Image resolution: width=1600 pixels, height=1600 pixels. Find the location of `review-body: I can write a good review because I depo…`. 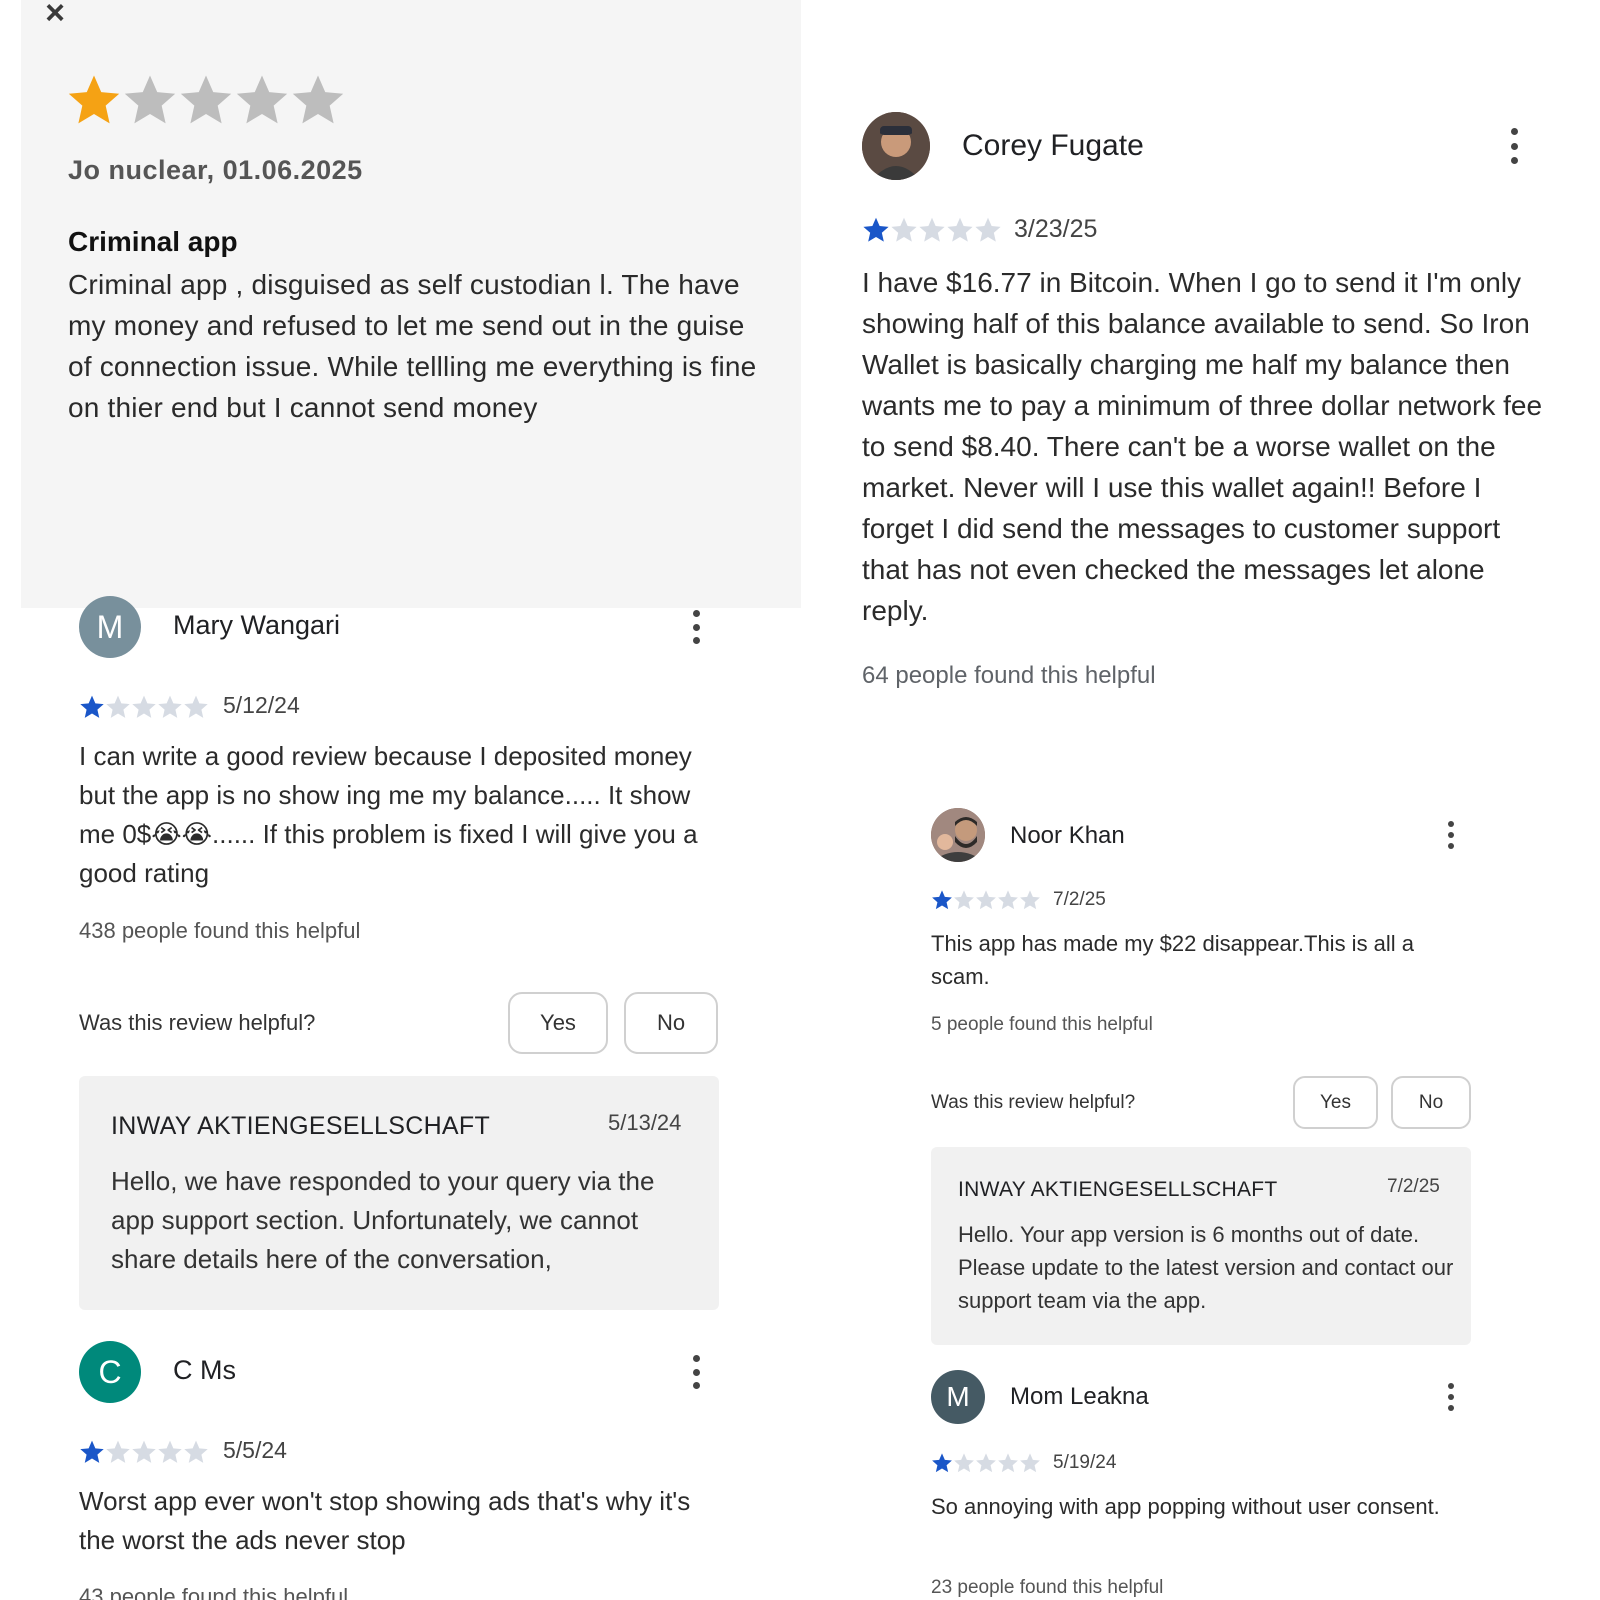

review-body: I can write a good review because I depo… is located at coordinates (388, 814).